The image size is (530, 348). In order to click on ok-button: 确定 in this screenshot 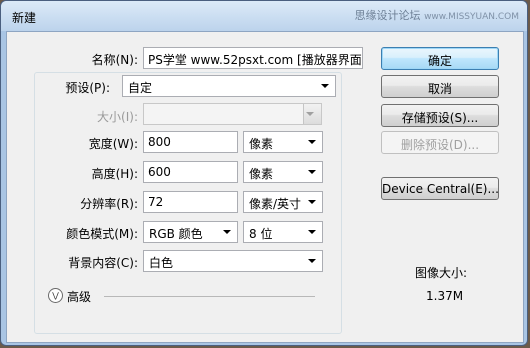, I will do `click(440, 58)`.